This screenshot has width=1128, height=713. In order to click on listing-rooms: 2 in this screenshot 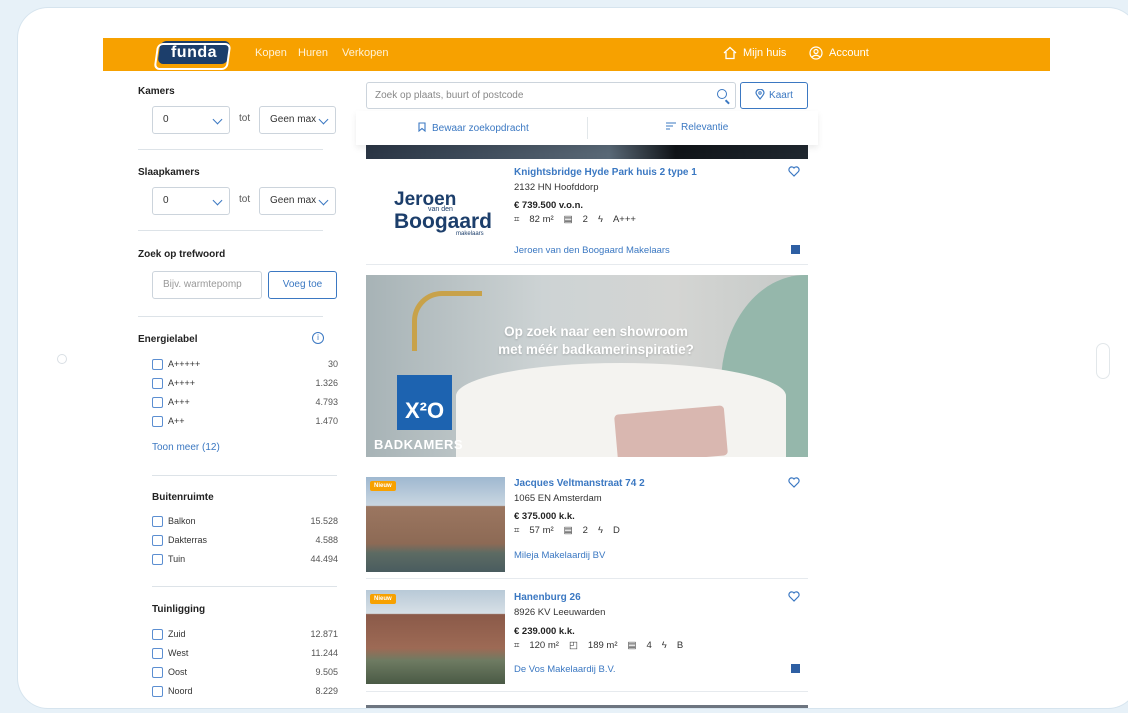, I will do `click(585, 219)`.